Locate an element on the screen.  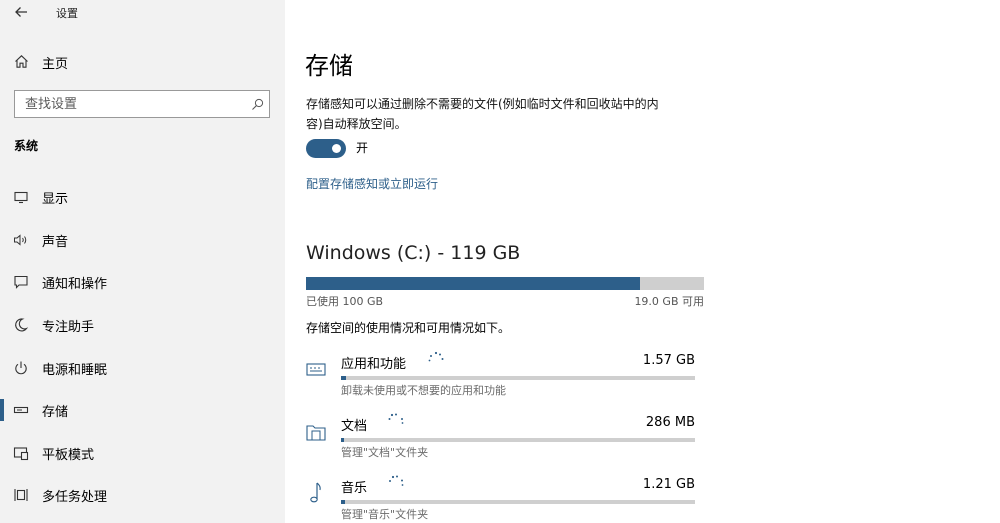
category-subtitle: 管理"音乐"文件夹 is located at coordinates (385, 514).